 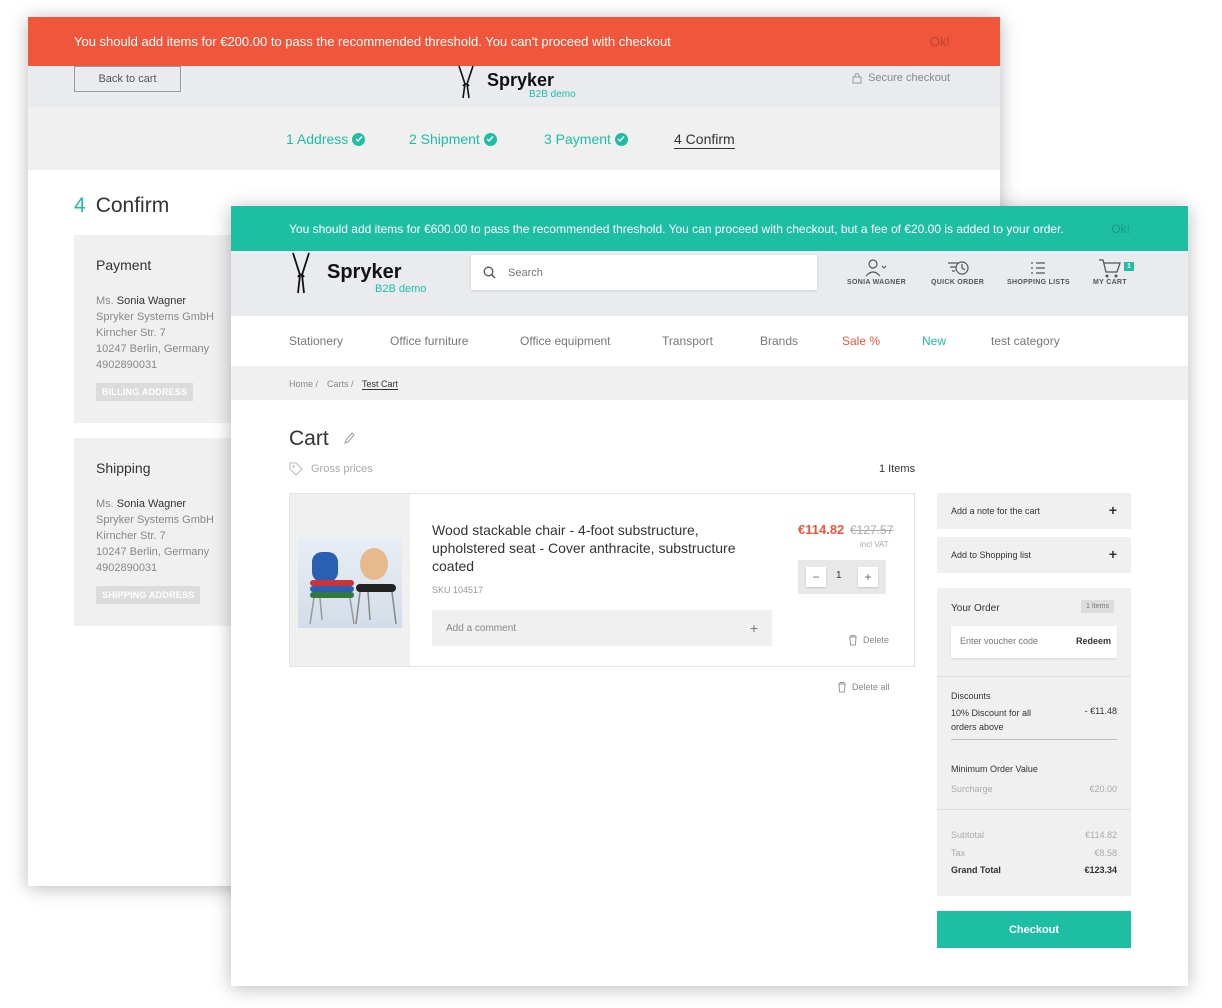 I want to click on breadcrumb-home: Home /, so click(x=303, y=384).